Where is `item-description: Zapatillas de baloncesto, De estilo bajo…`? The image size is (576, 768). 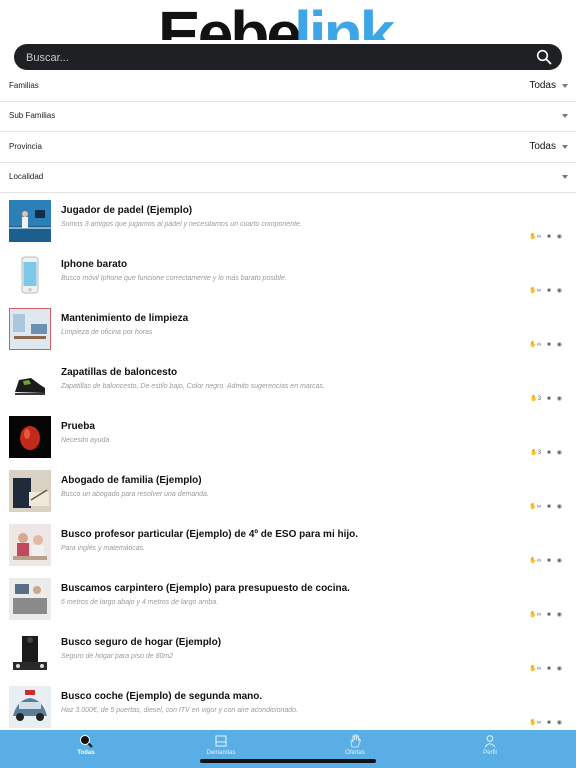
item-description: Zapatillas de baloncesto, De estilo bajo… is located at coordinates (193, 386).